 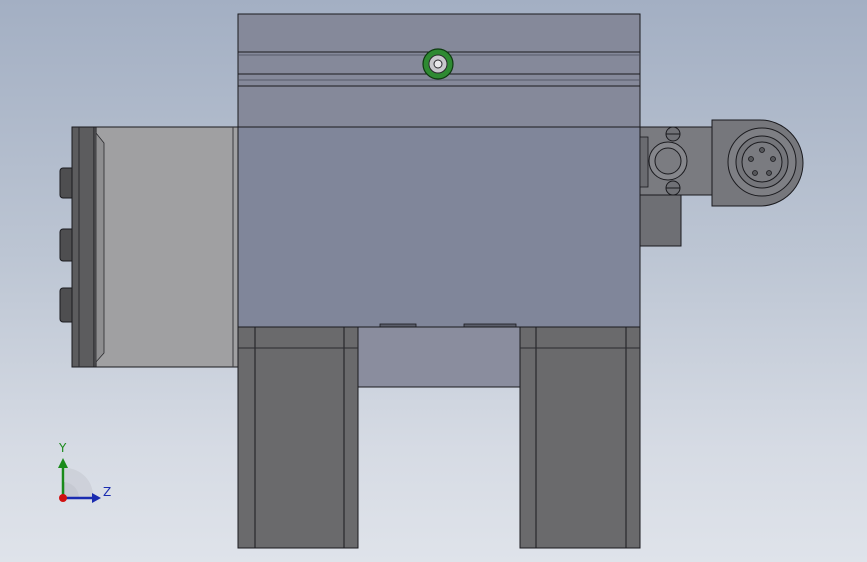 I want to click on right-leg, so click(x=580, y=437).